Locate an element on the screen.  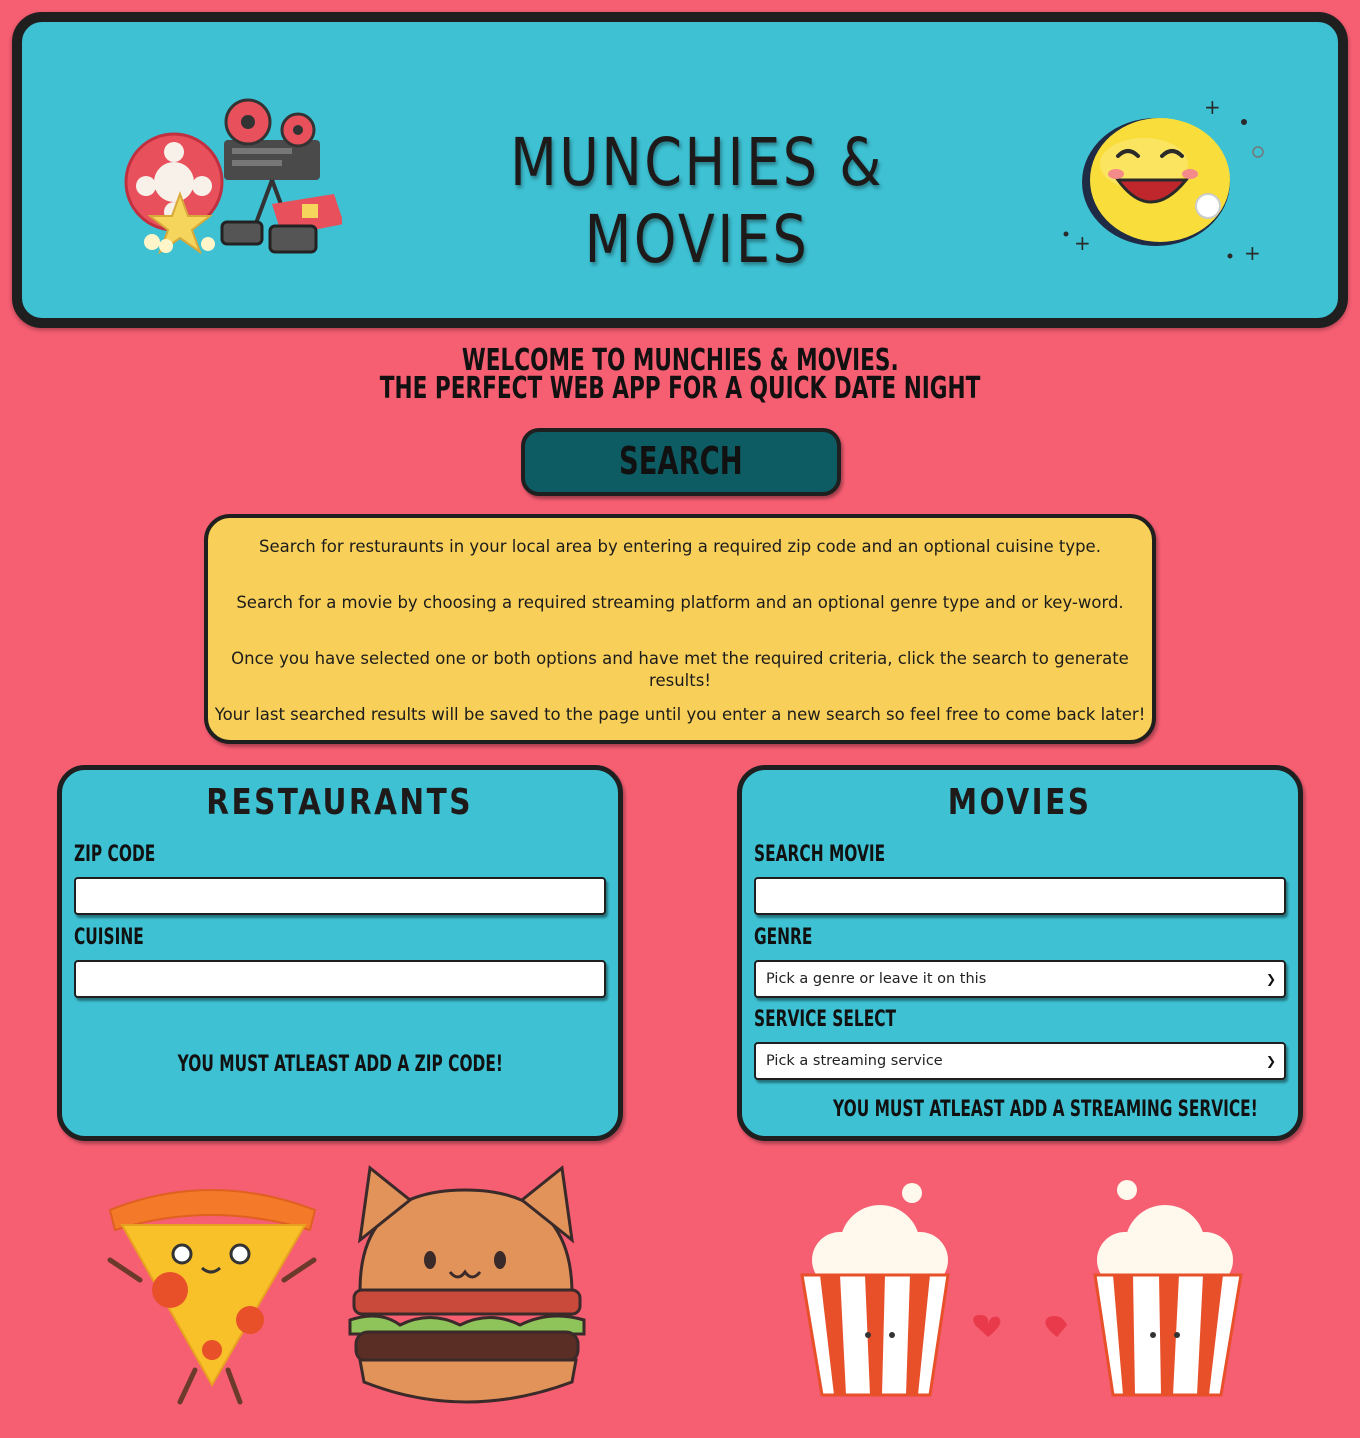
film-projector-icon is located at coordinates (233, 176).